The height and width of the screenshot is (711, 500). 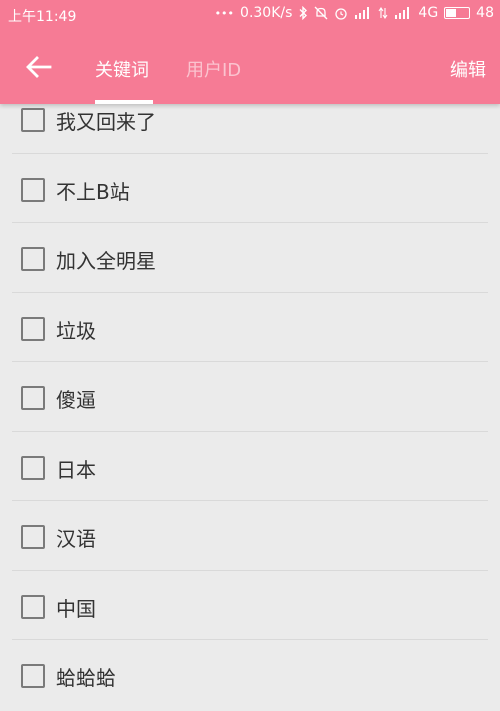 I want to click on item-label: 不上B站, so click(x=93, y=191).